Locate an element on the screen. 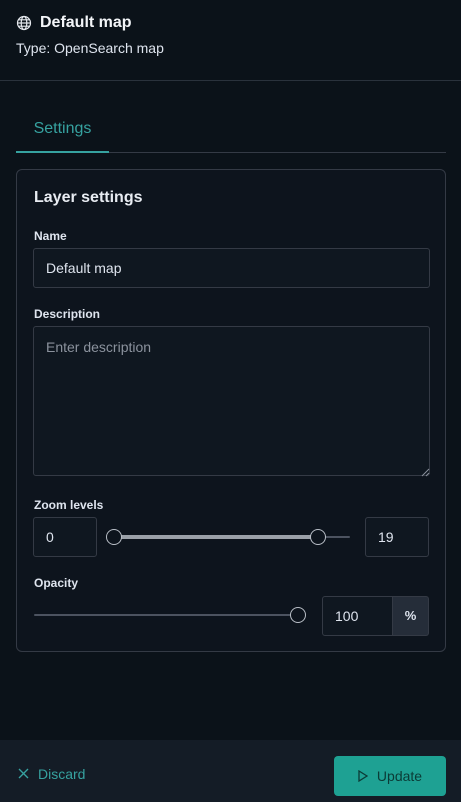 This screenshot has width=461, height=802. description-label: Description is located at coordinates (67, 314).